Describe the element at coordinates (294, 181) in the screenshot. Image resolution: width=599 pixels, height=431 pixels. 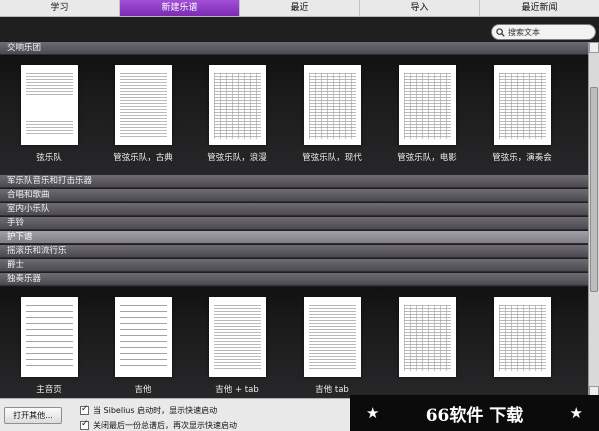
I see `category-band-percussion: 军乐队音乐和打击乐器` at that location.